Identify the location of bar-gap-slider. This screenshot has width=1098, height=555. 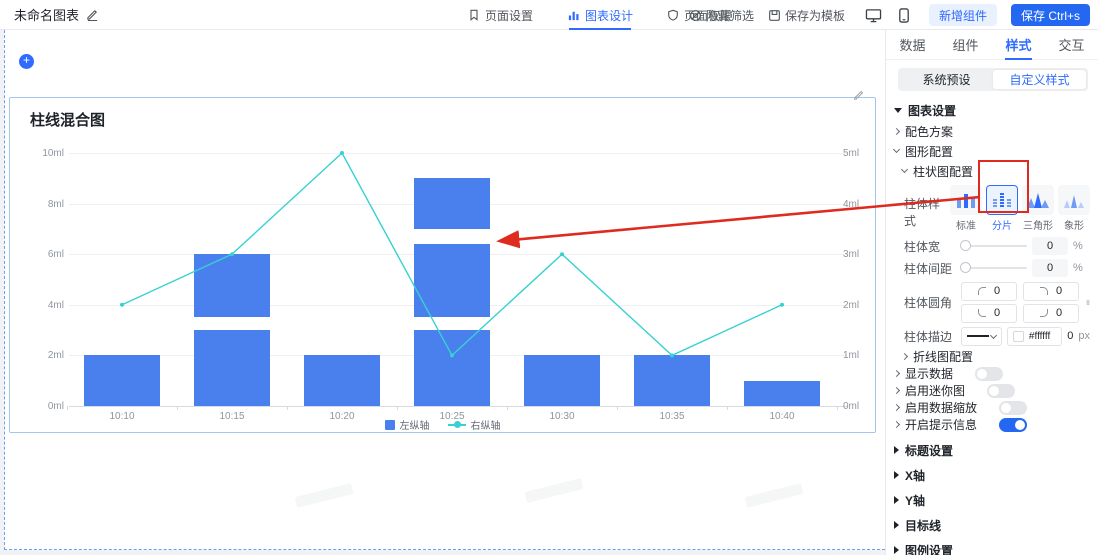
(993, 267).